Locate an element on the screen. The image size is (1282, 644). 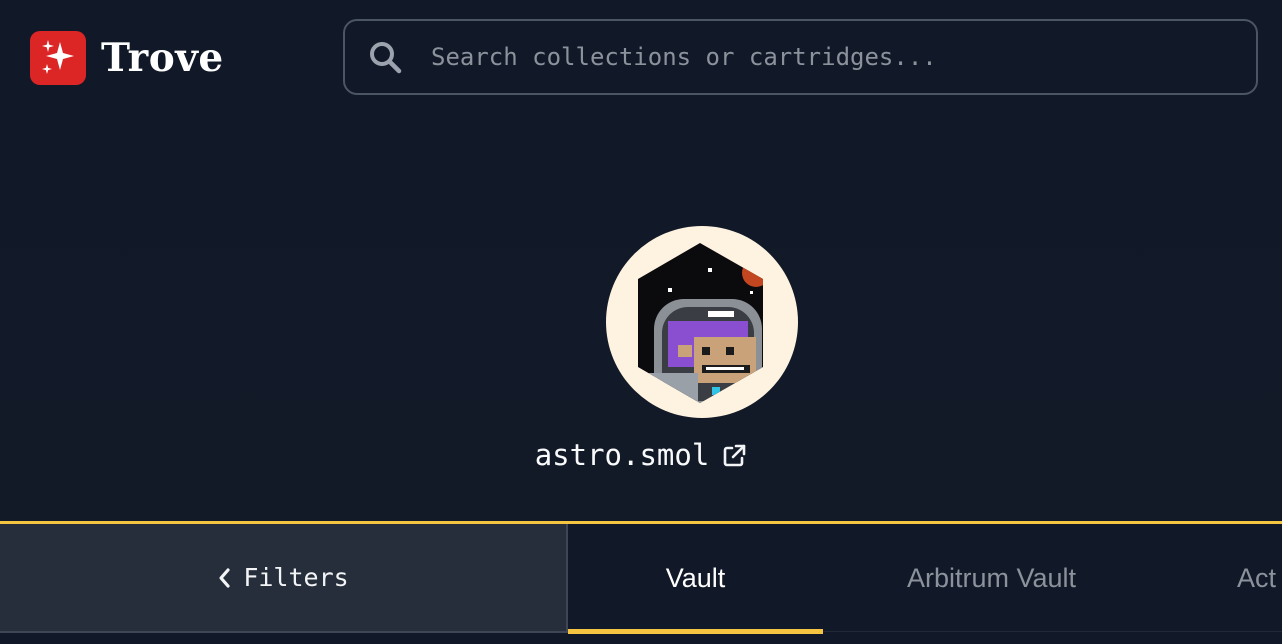
app-name: Trove is located at coordinates (162, 58).